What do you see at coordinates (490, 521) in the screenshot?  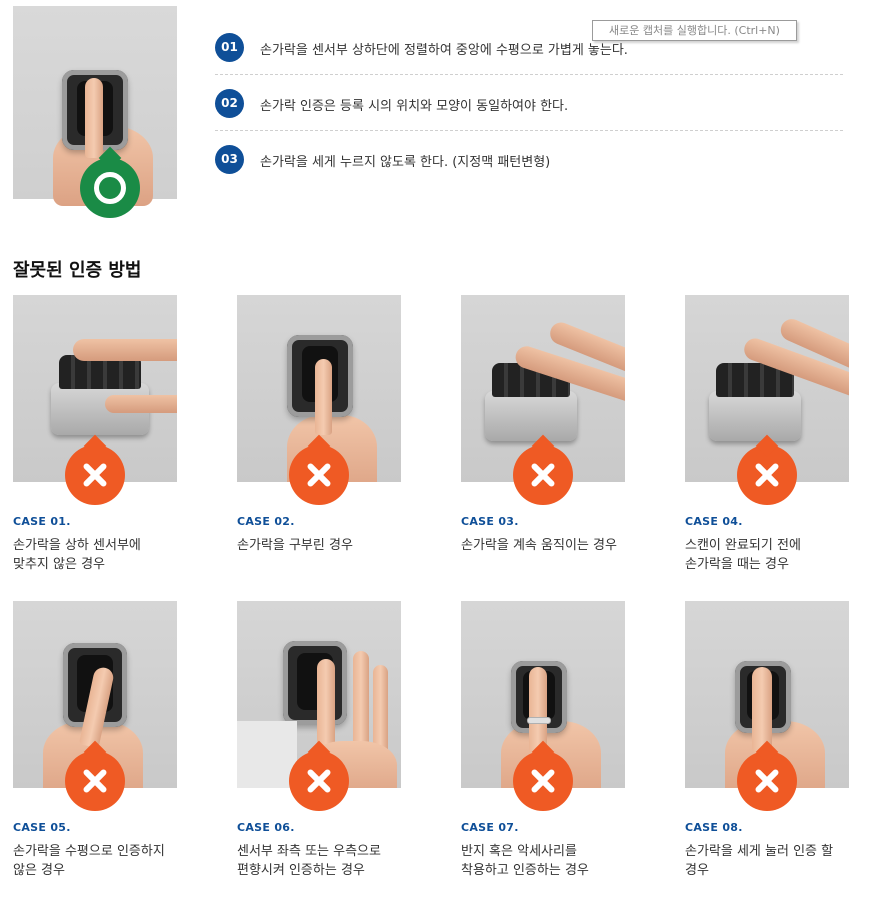 I see `case-label: CASE 03.` at bounding box center [490, 521].